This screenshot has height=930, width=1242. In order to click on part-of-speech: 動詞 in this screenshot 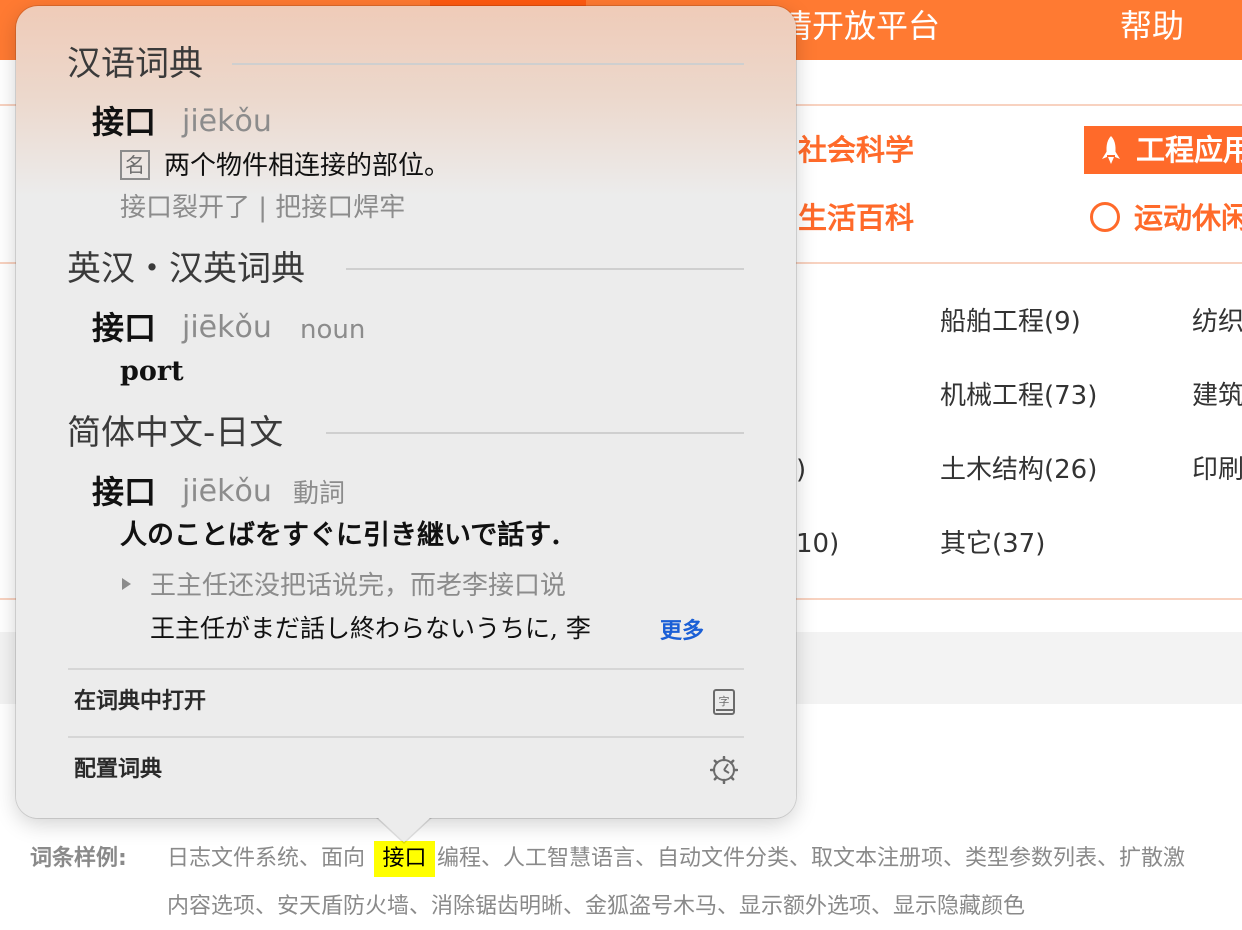, I will do `click(319, 494)`.